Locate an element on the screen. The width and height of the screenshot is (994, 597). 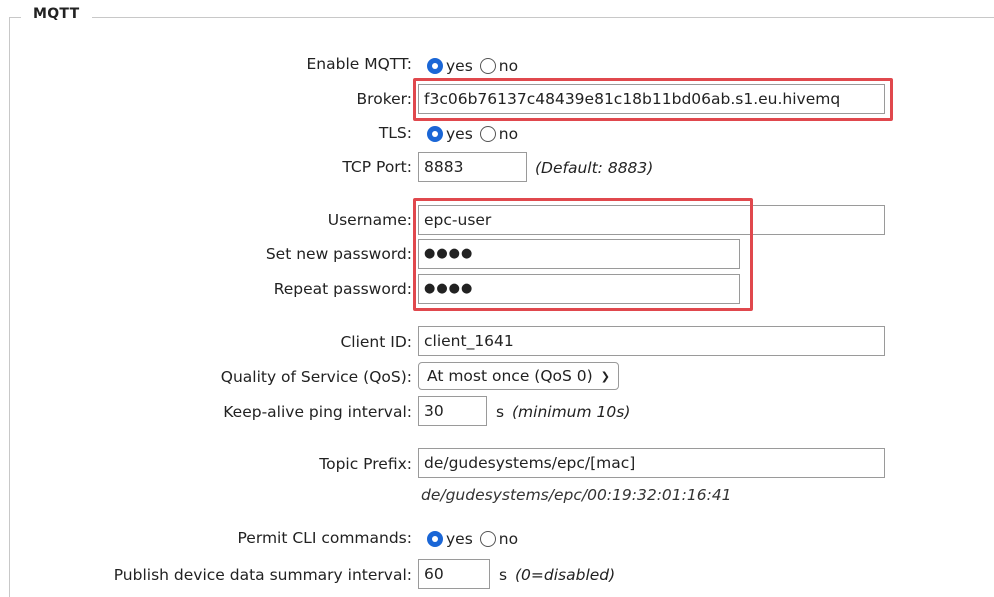
enable-mqtt-yes-label: yes is located at coordinates (459, 66).